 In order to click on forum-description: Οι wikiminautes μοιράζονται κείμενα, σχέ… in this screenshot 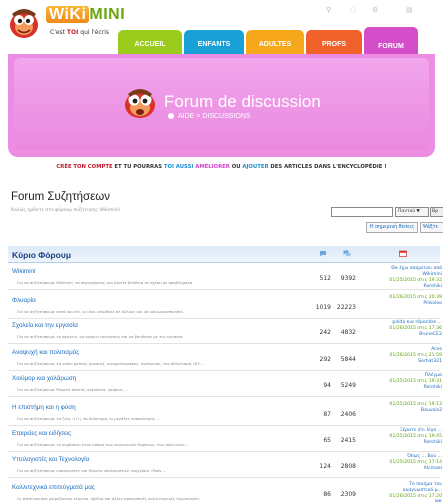, I will do `click(109, 498)`.